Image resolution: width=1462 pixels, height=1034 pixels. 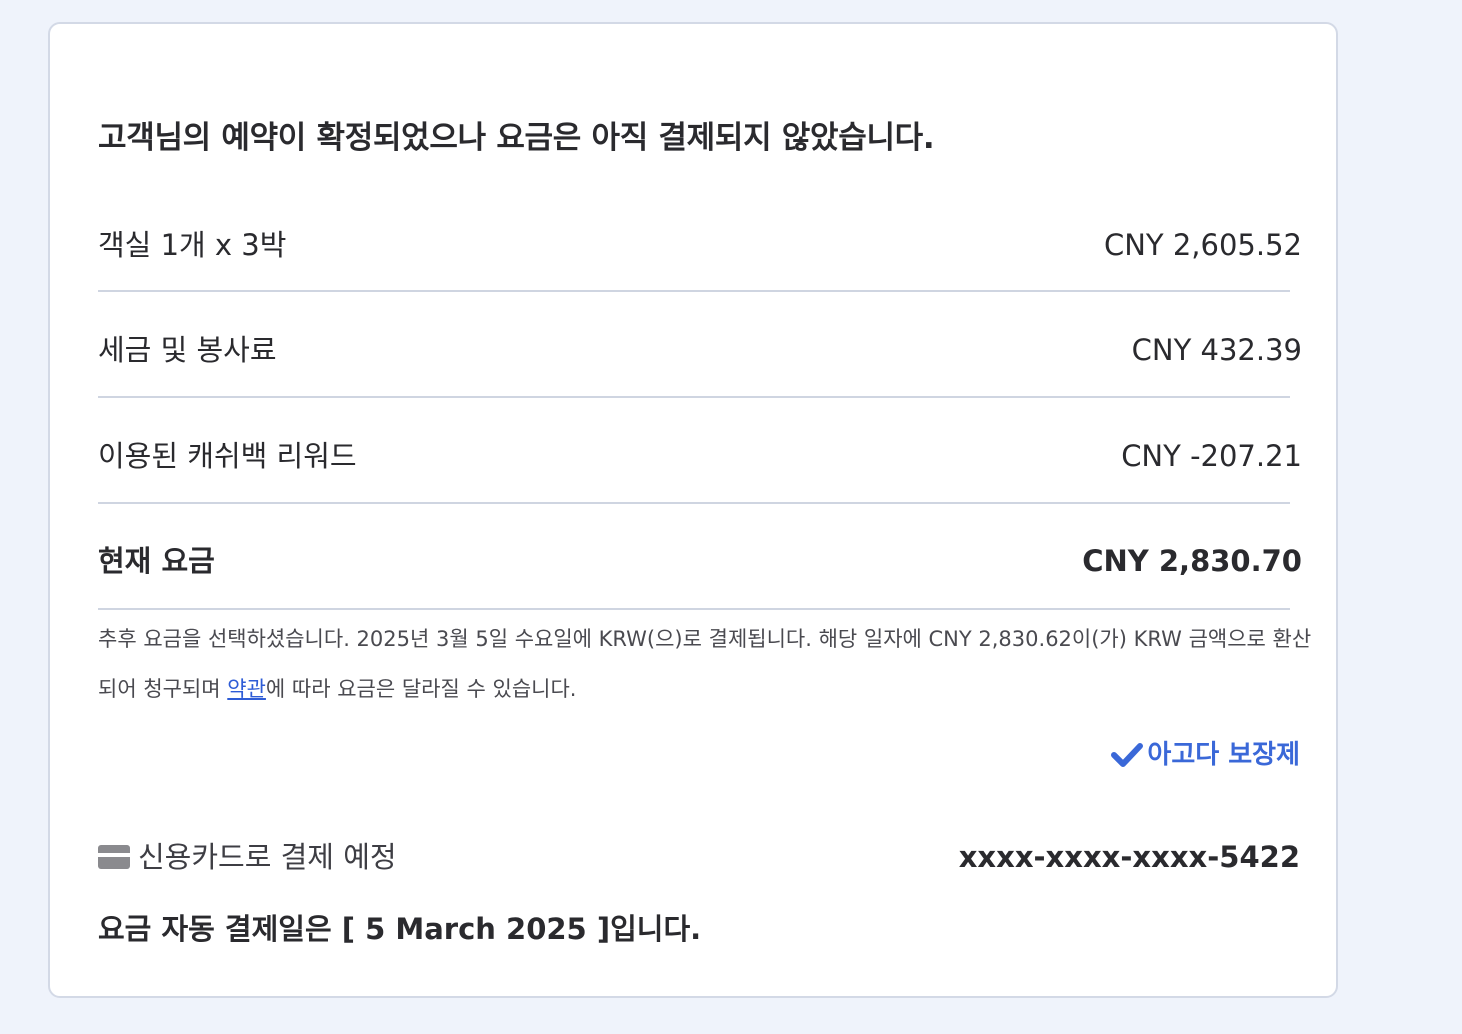 I want to click on total-label: 현재 요금, so click(x=156, y=561).